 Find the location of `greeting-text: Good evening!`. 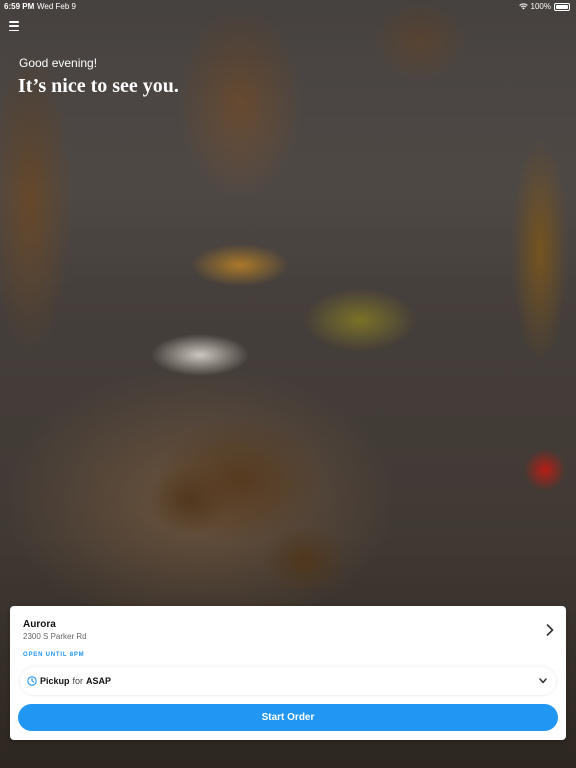

greeting-text: Good evening! is located at coordinates (58, 63).